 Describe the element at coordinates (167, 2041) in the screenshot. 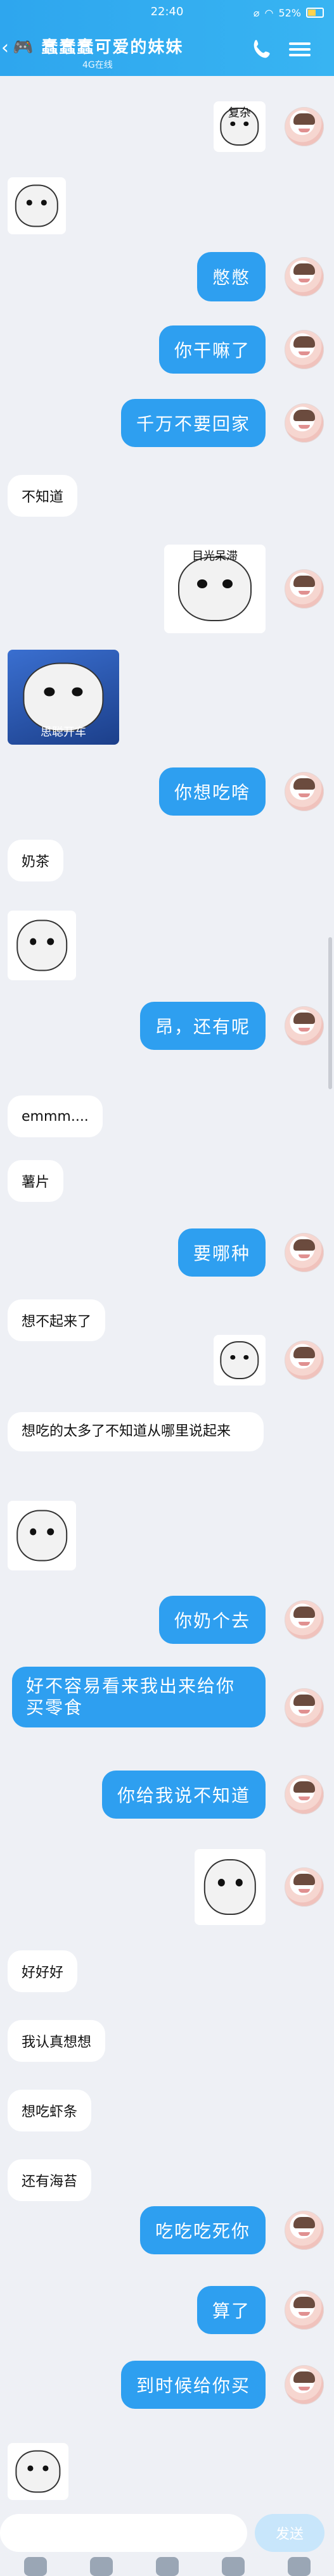

I see `message-row: 我认真想想` at that location.